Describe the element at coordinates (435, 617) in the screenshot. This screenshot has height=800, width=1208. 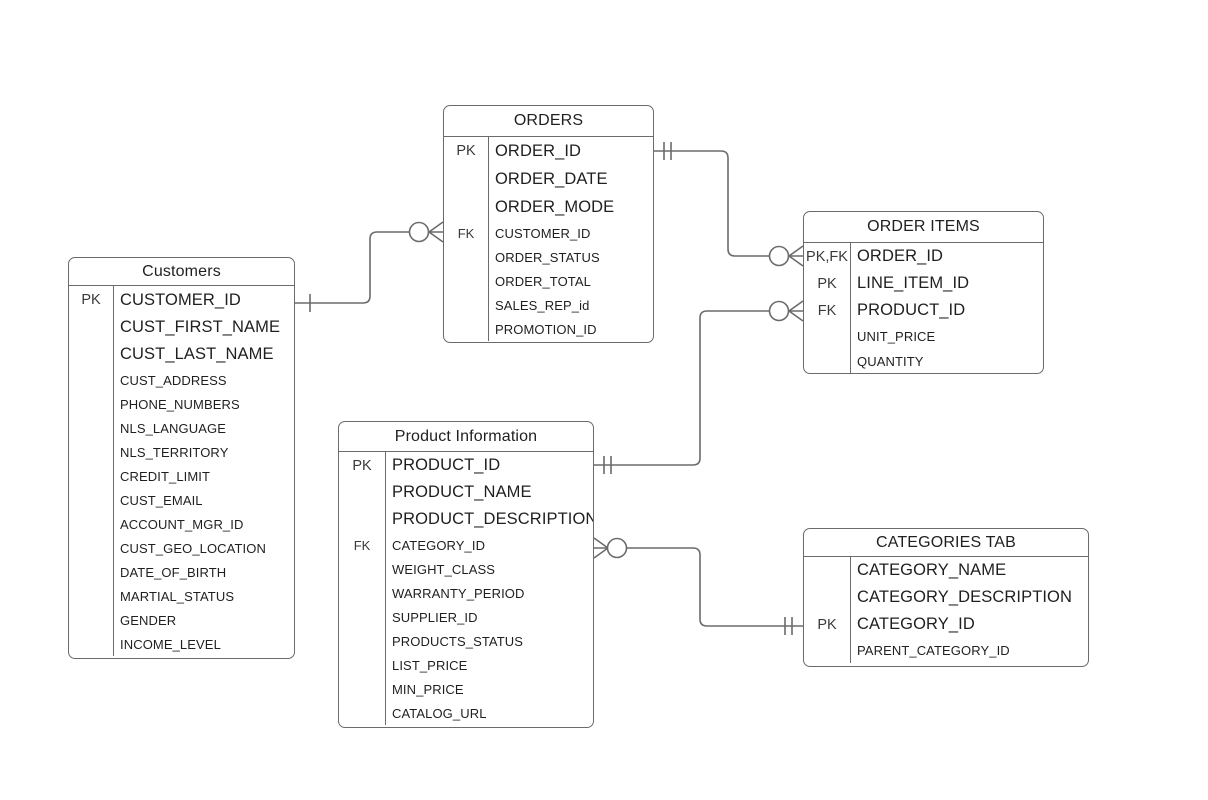
I see `attribute-name: SUPPLIER_ID` at that location.